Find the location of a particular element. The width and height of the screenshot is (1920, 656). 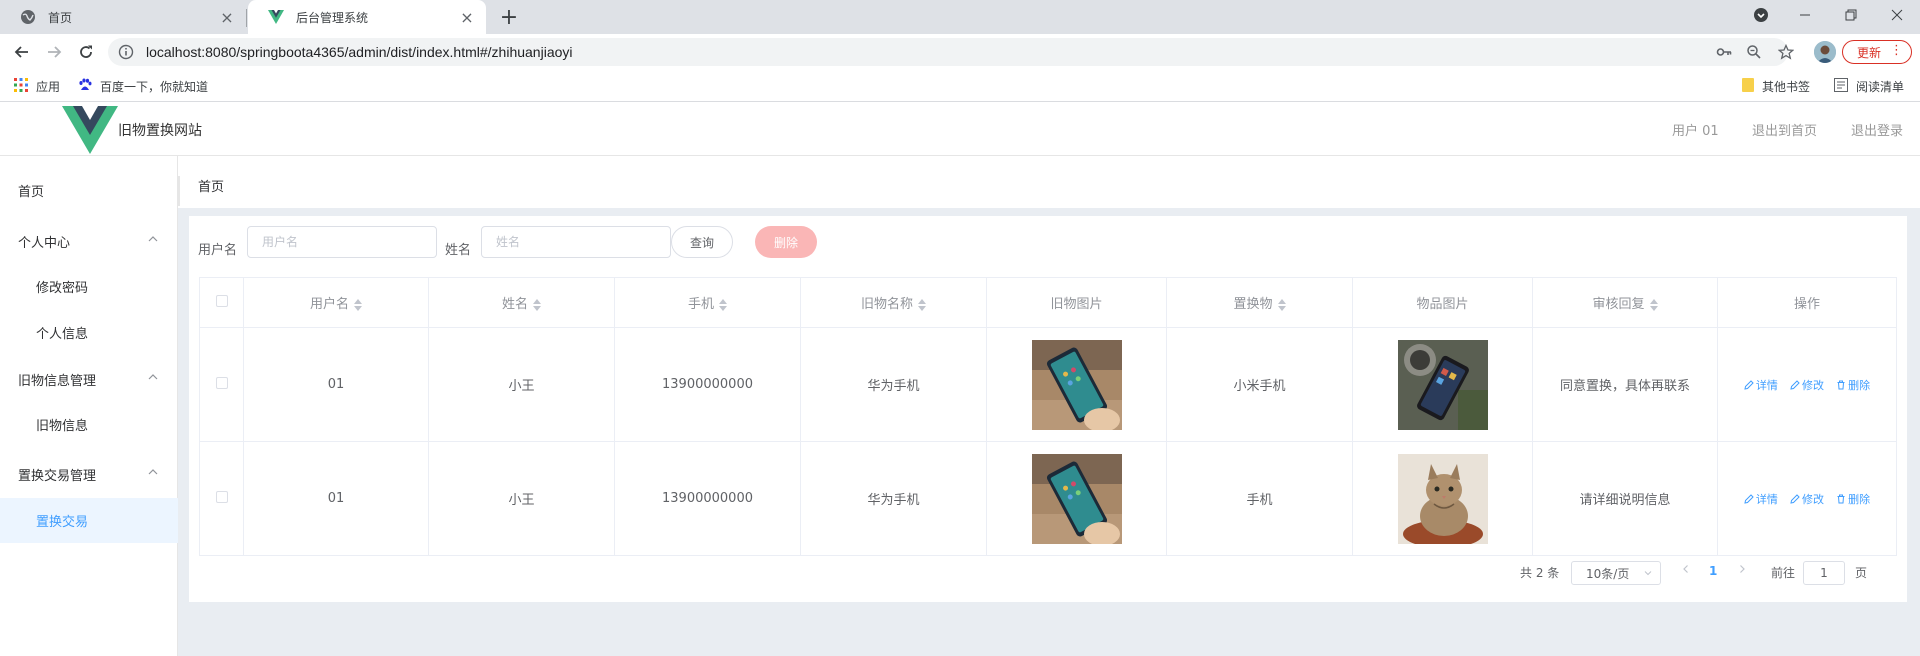

back-to-home-link: 退出到首页 is located at coordinates (1784, 129).